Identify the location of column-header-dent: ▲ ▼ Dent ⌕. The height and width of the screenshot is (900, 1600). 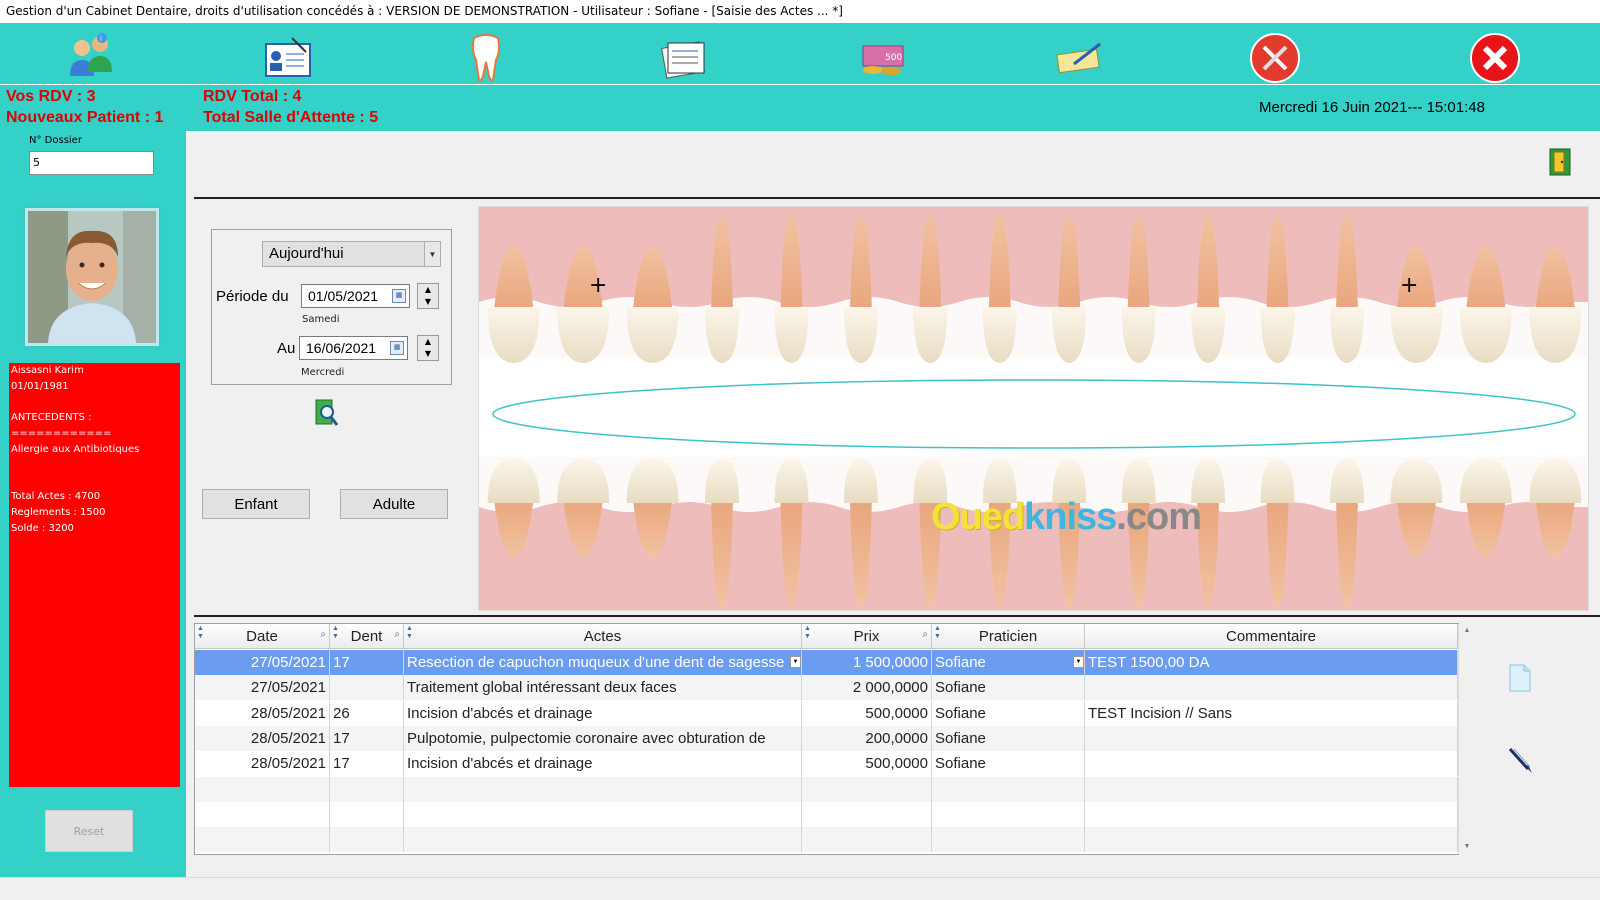
(367, 636).